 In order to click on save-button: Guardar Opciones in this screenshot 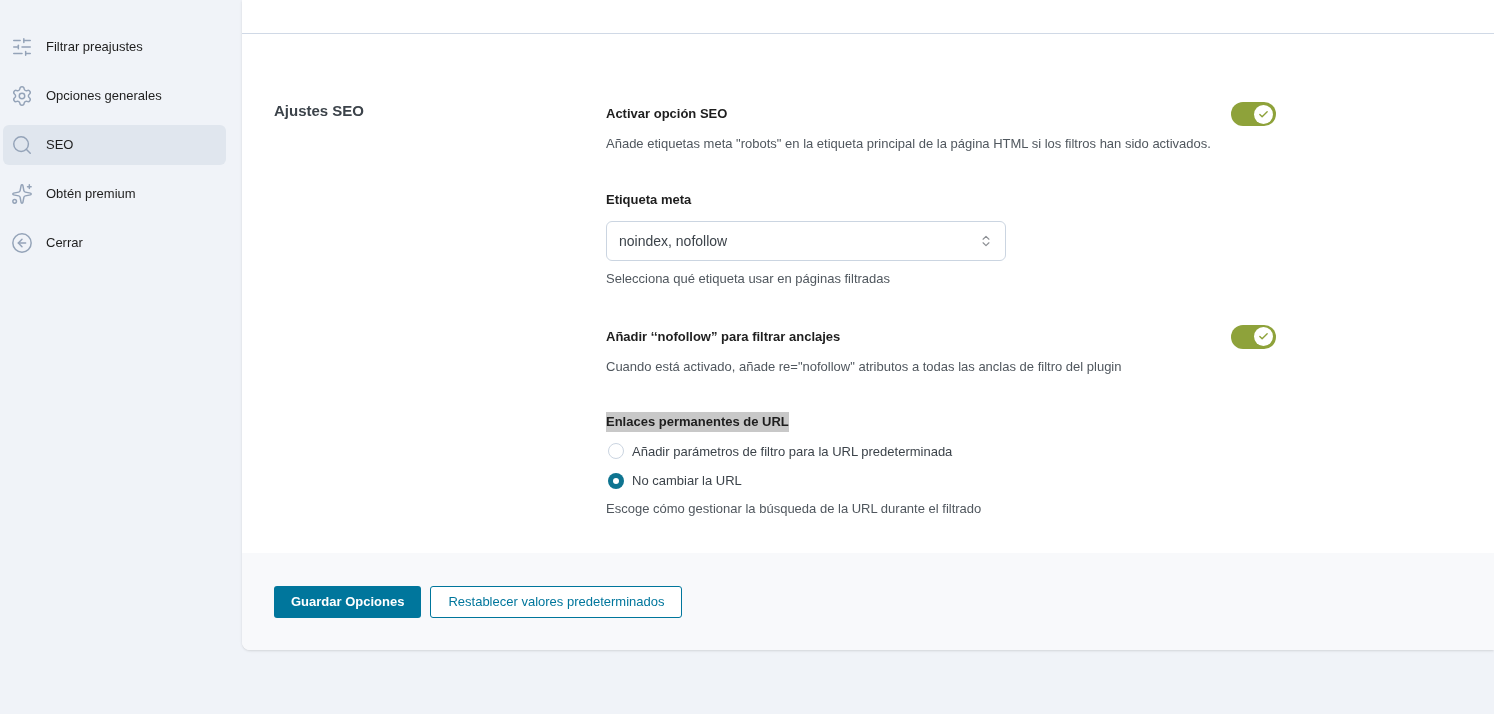, I will do `click(348, 601)`.